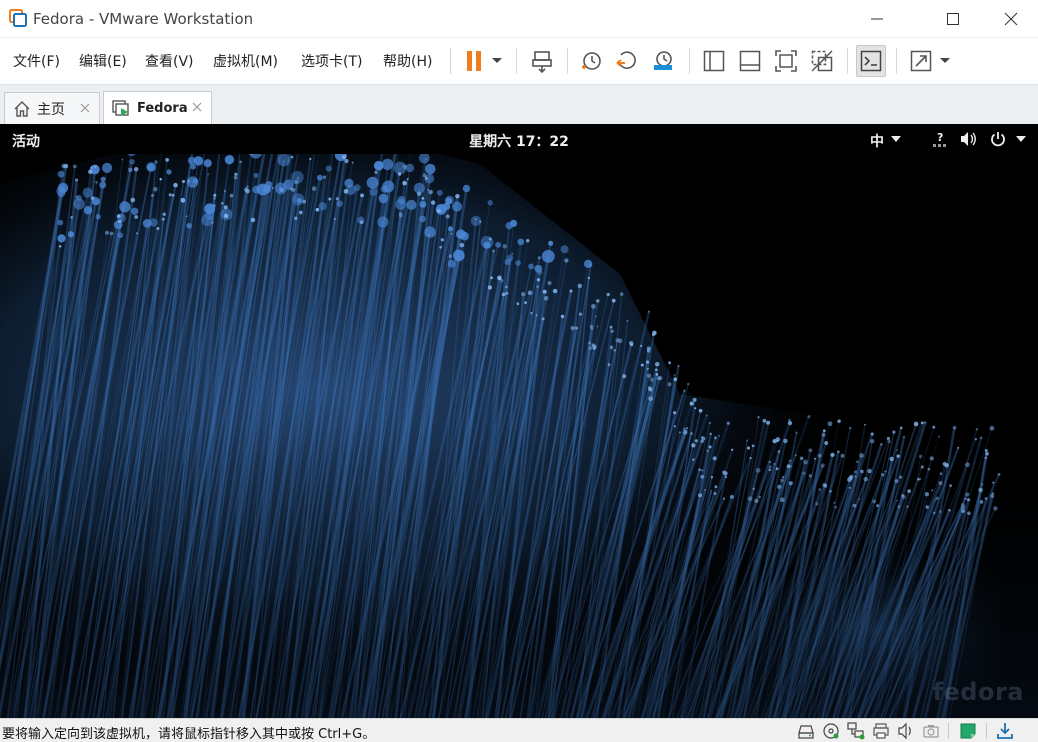 This screenshot has height=742, width=1038. Describe the element at coordinates (497, 61) in the screenshot. I see `power-options-dropdown` at that location.